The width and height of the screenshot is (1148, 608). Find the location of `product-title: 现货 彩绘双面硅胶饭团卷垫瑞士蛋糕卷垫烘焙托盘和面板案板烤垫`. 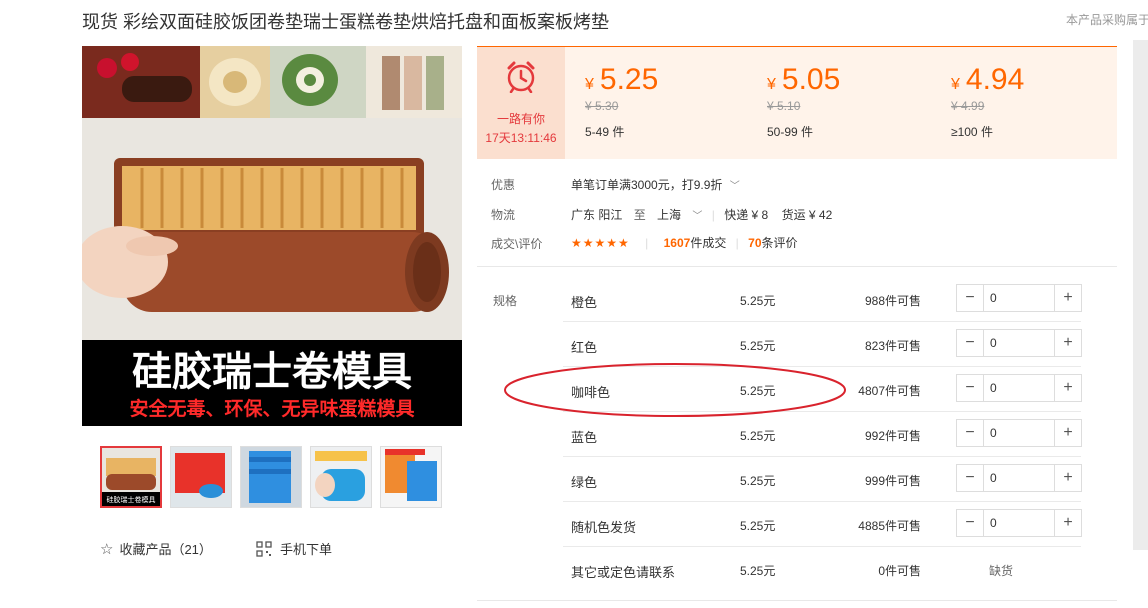

product-title: 现货 彩绘双面硅胶饭团卷垫瑞士蛋糕卷垫烘焙托盘和面板案板烤垫 is located at coordinates (345, 22).